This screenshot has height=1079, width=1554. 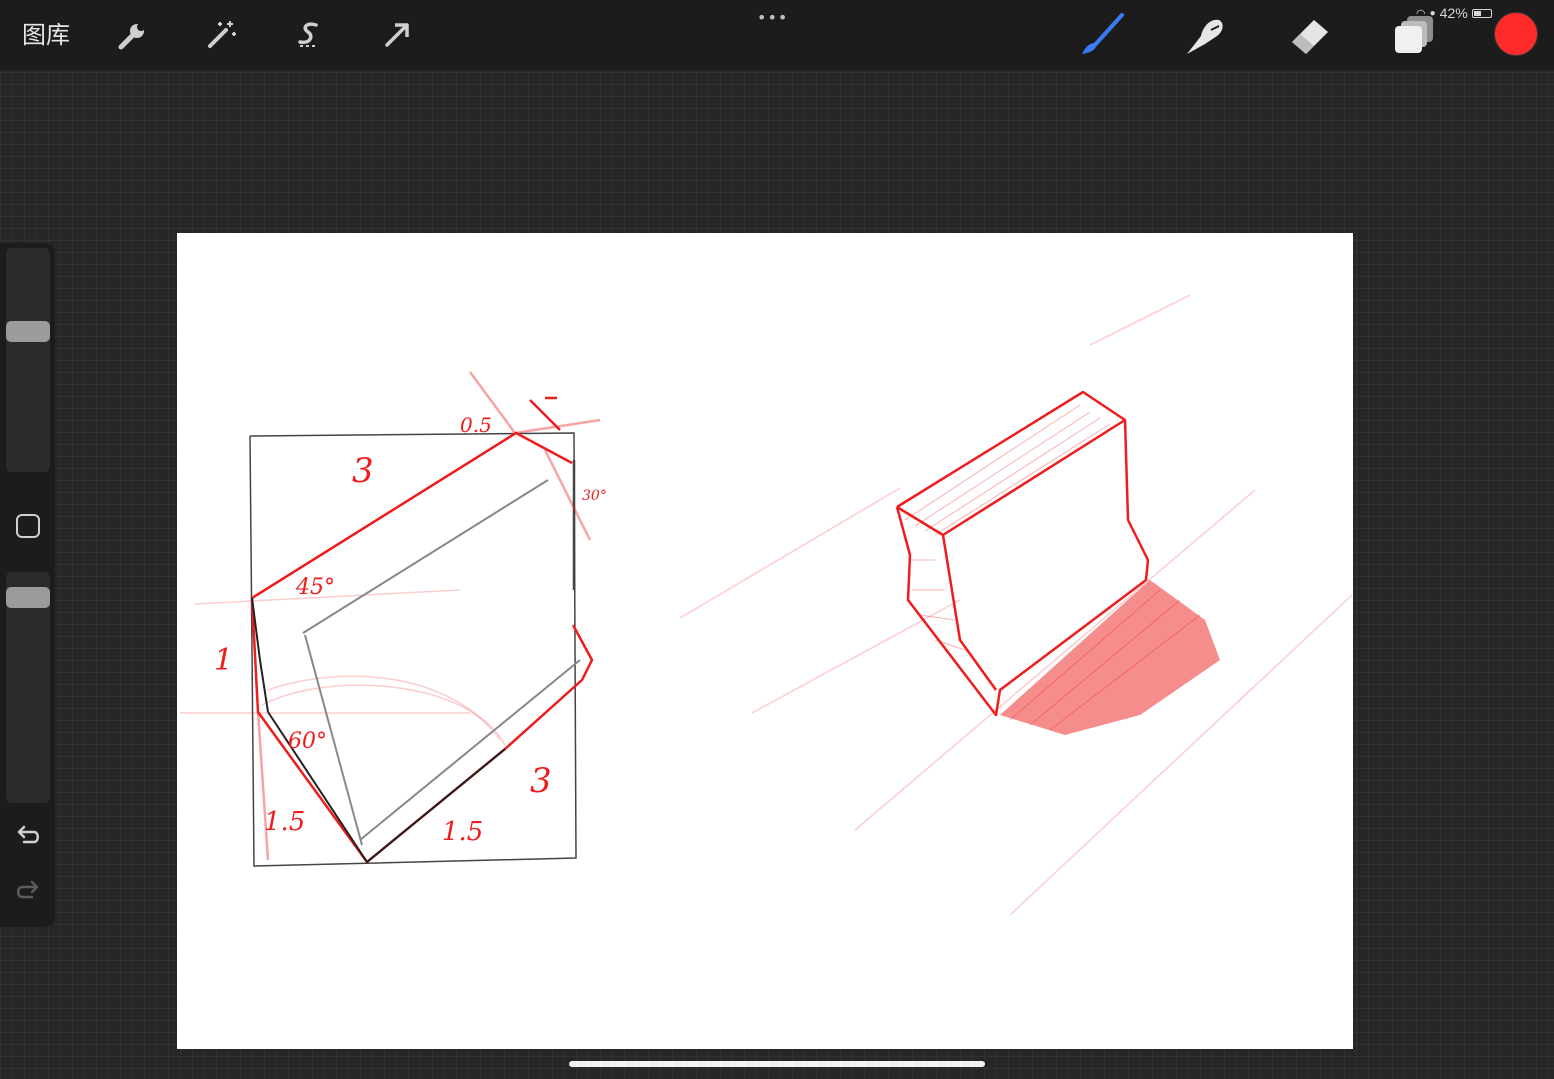 I want to click on status-bar: ◠ ● 42%, so click(x=1454, y=13).